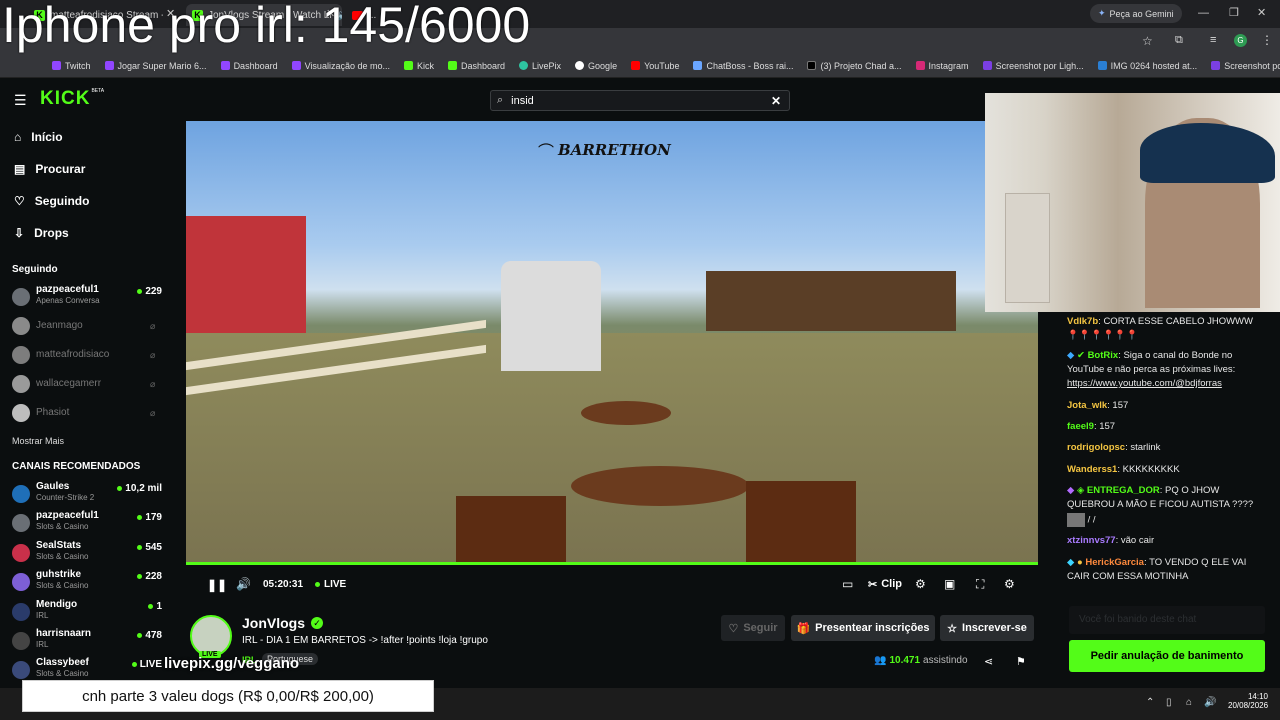 The image size is (1280, 720). What do you see at coordinates (217, 585) in the screenshot?
I see `pause-icon: ❚❚` at bounding box center [217, 585].